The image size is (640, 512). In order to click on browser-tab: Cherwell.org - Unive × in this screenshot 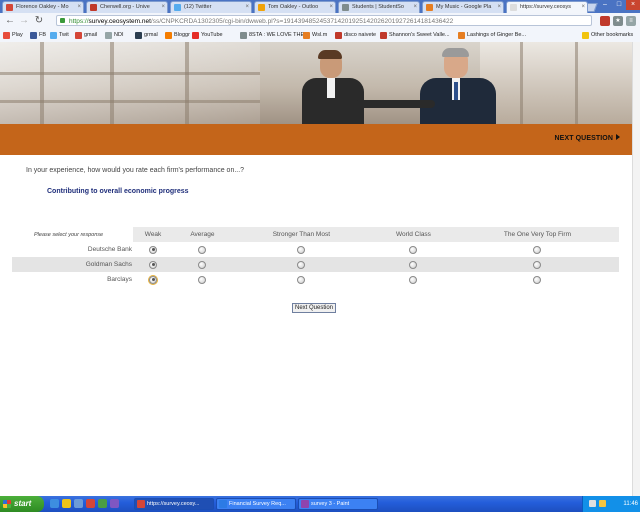, I will do `click(127, 7)`.